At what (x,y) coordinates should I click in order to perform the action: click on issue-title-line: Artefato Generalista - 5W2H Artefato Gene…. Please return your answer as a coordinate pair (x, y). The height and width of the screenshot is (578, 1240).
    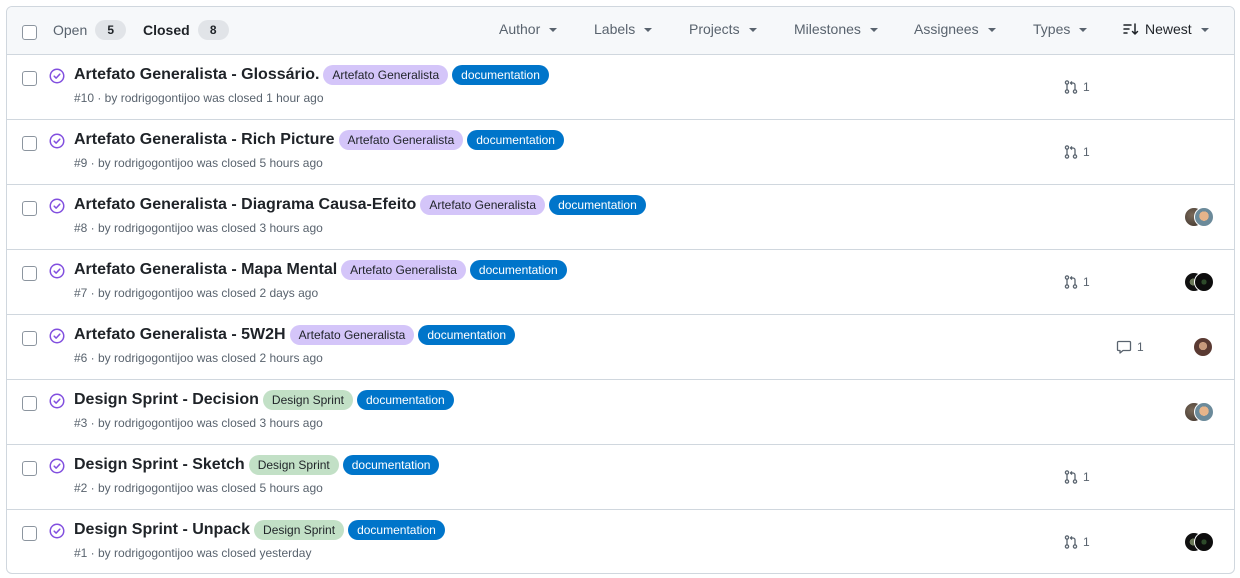
    Looking at the image, I should click on (296, 335).